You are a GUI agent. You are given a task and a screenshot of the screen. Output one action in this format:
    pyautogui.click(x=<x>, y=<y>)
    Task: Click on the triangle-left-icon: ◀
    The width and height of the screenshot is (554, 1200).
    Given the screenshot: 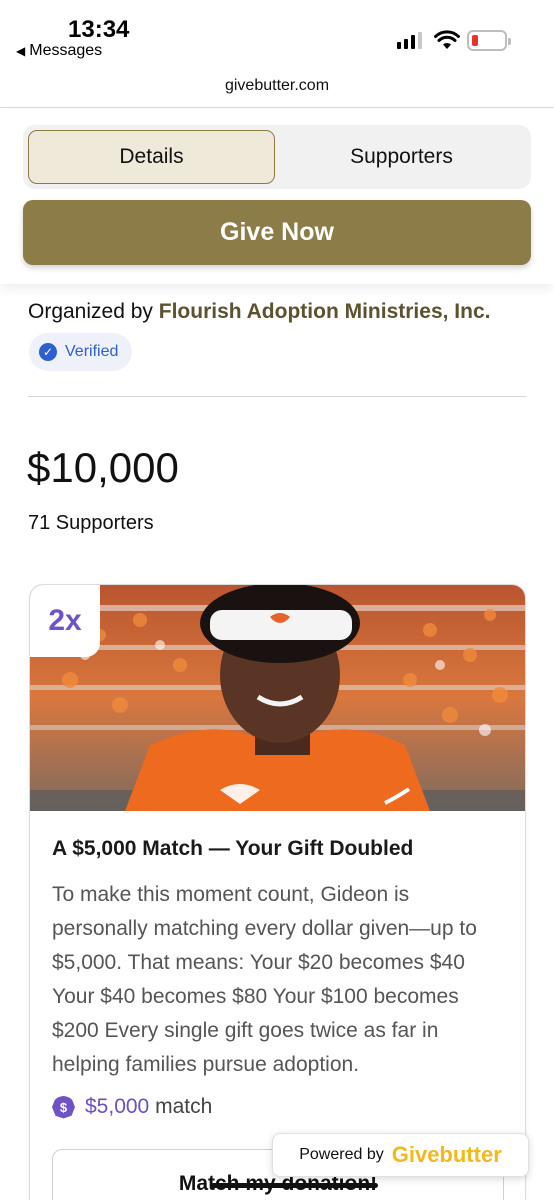 What is the action you would take?
    pyautogui.click(x=21, y=51)
    